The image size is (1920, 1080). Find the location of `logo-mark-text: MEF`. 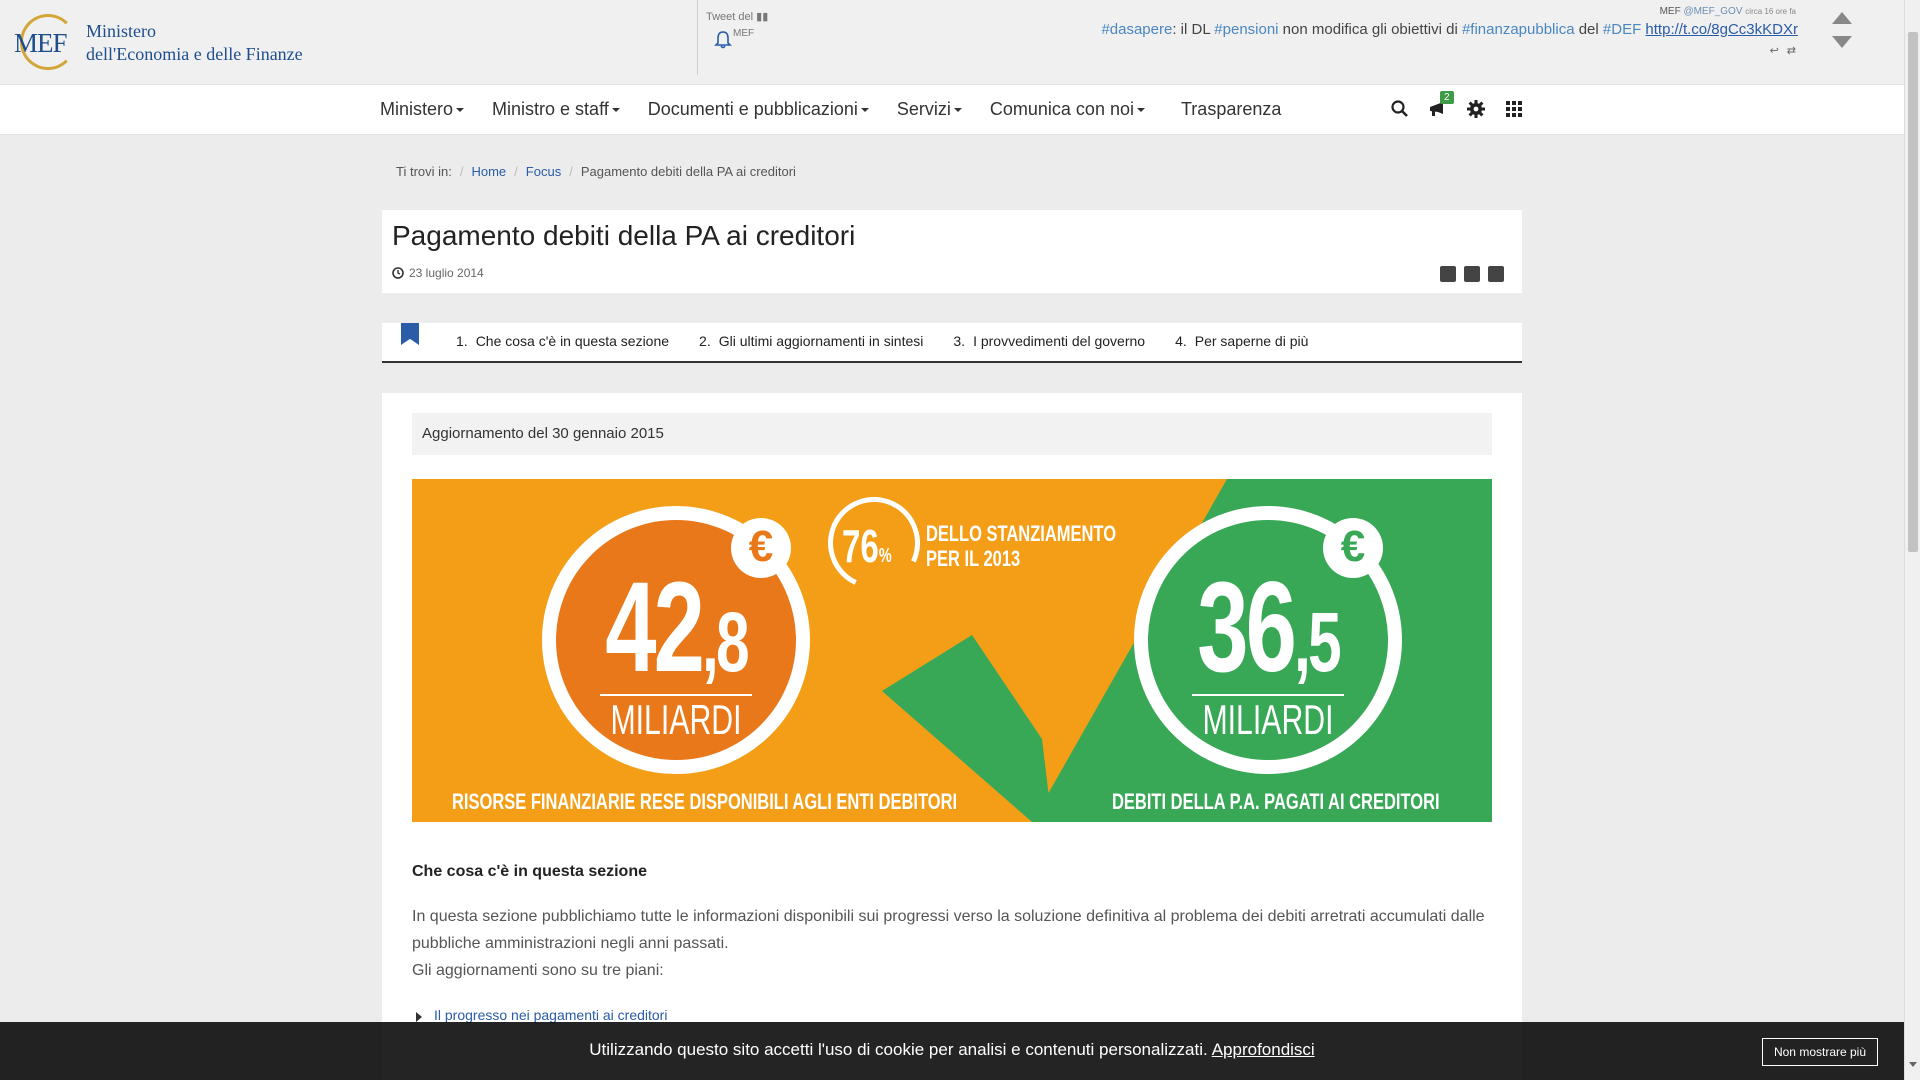

logo-mark-text: MEF is located at coordinates (41, 43).